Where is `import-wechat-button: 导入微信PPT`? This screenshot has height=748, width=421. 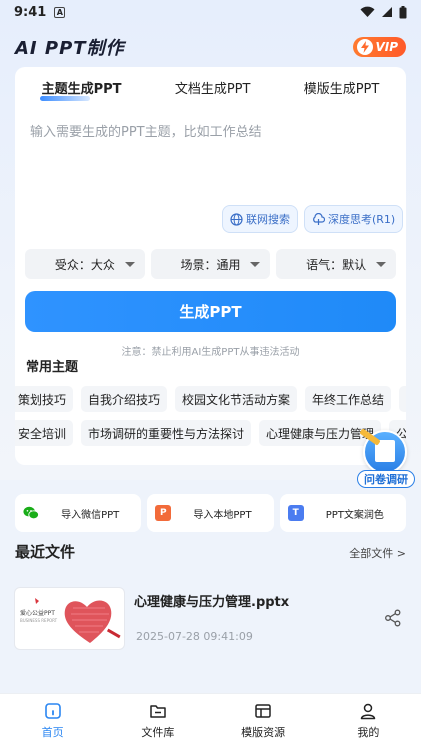 import-wechat-button: 导入微信PPT is located at coordinates (78, 513).